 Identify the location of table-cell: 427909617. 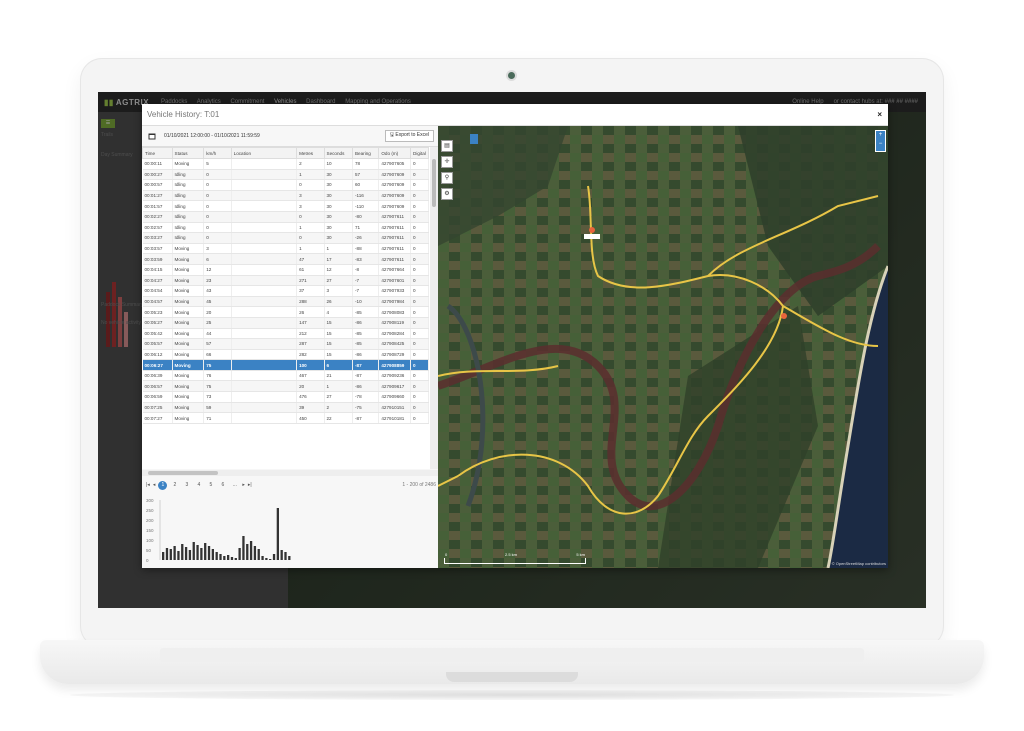
(395, 386).